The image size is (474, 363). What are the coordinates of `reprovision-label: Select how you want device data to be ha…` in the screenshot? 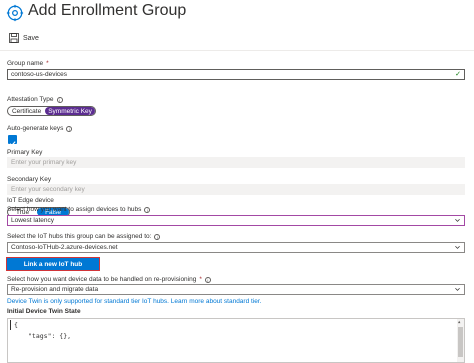 It's located at (109, 279).